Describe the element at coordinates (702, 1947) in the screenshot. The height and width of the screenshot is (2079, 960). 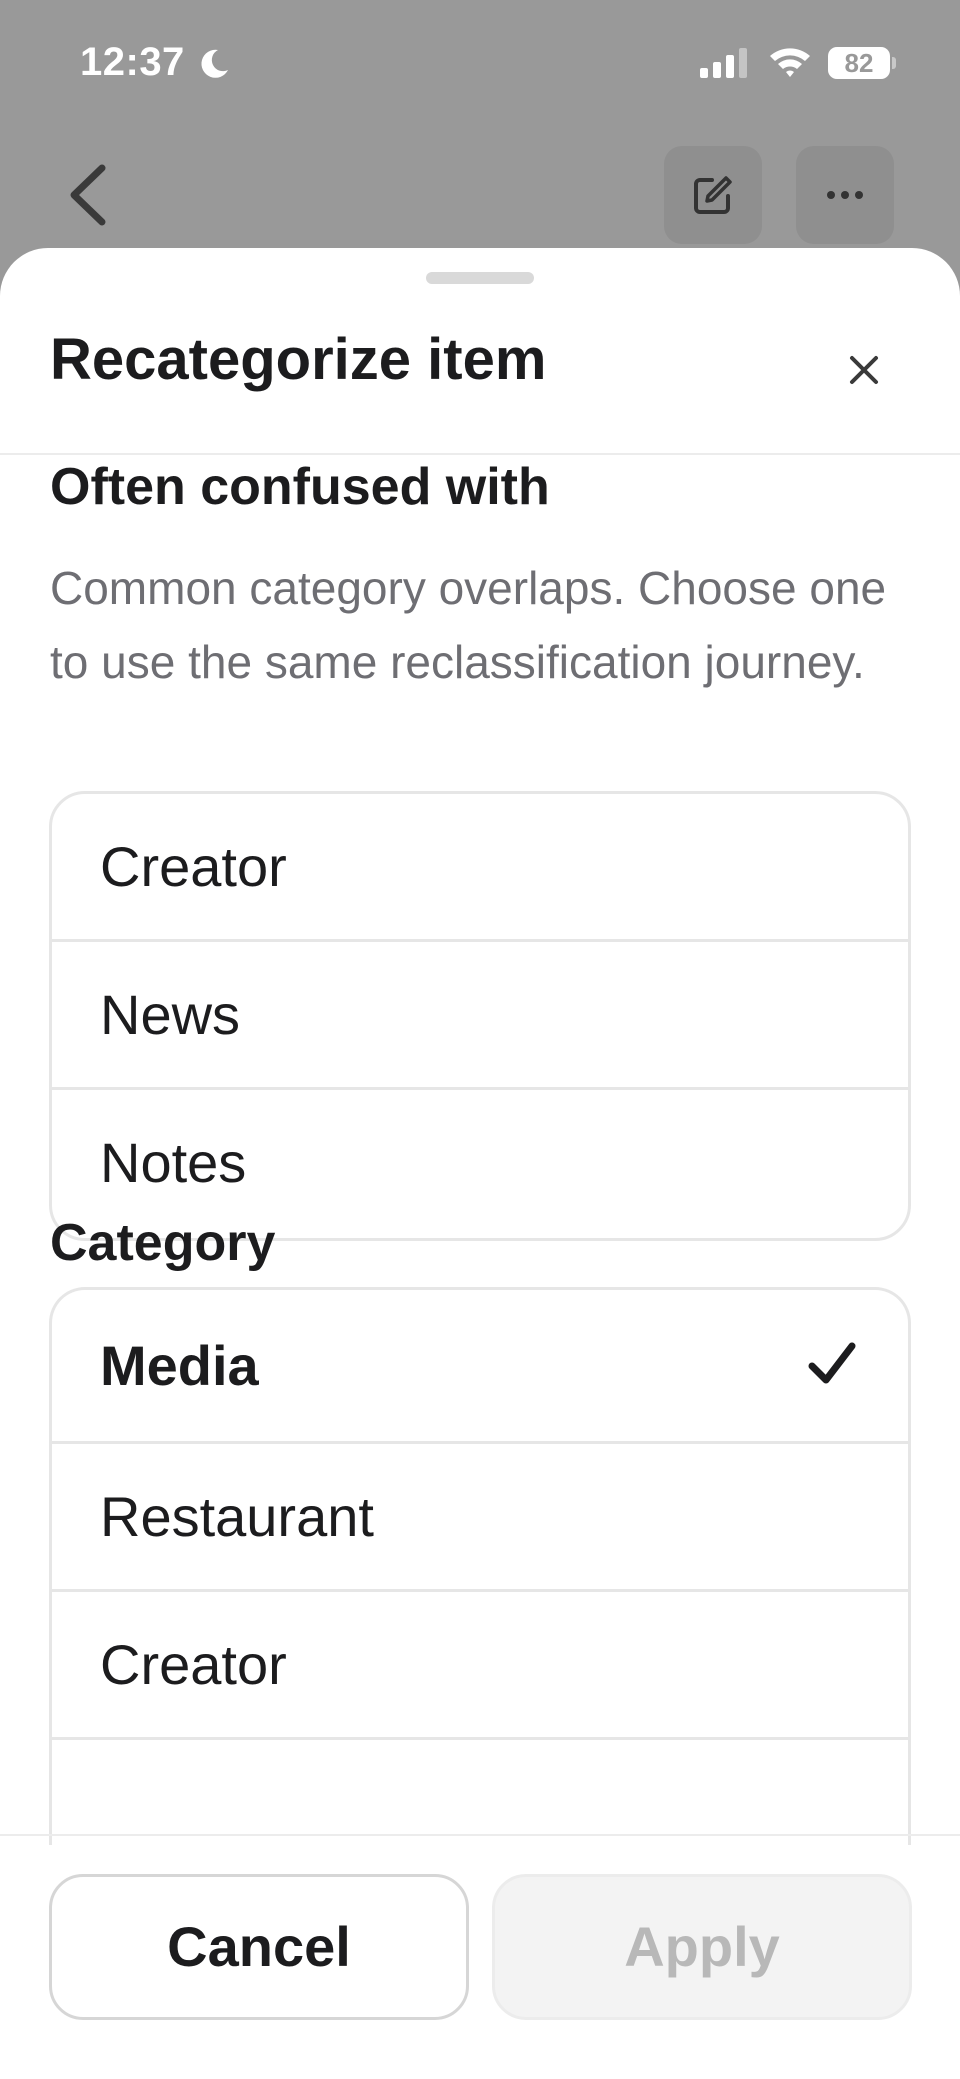
I see `apply-button: Apply` at that location.